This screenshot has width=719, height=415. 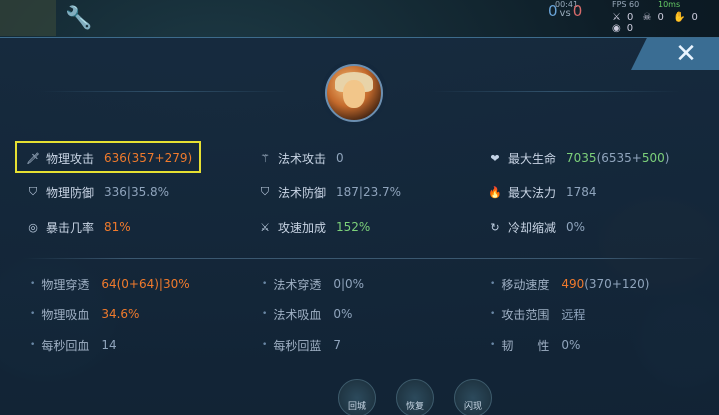 I want to click on stat-magic-lifesteal: • 法术吸血 0%, so click(x=307, y=314).